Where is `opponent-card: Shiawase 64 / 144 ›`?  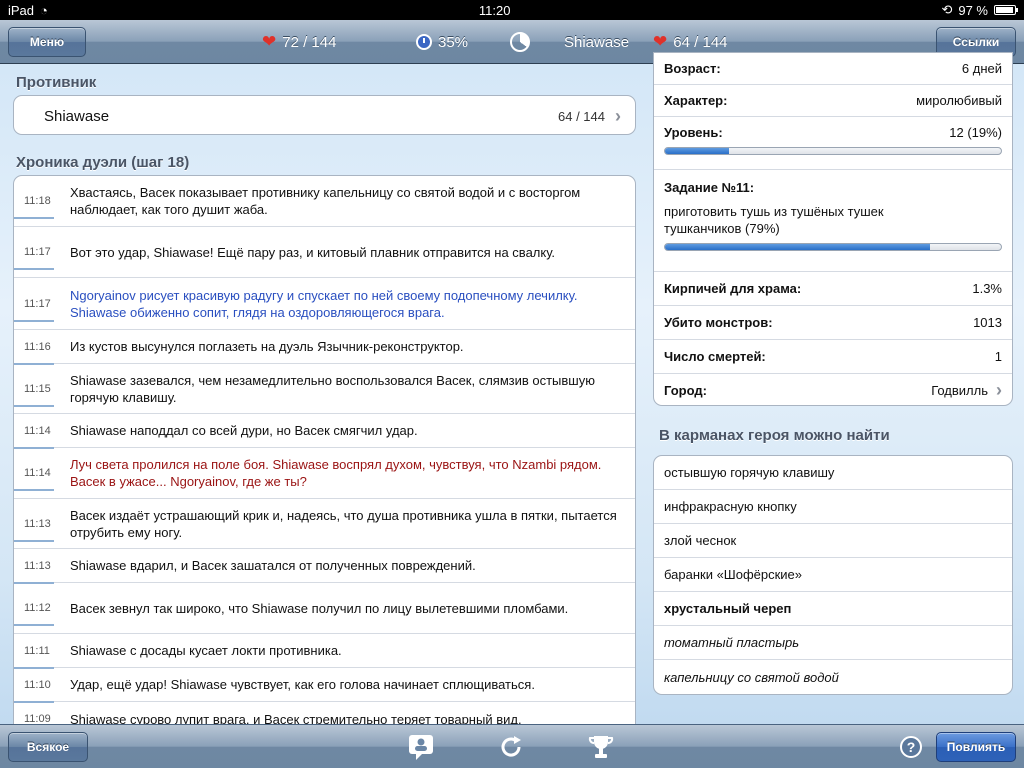
opponent-card: Shiawase 64 / 144 › is located at coordinates (324, 115).